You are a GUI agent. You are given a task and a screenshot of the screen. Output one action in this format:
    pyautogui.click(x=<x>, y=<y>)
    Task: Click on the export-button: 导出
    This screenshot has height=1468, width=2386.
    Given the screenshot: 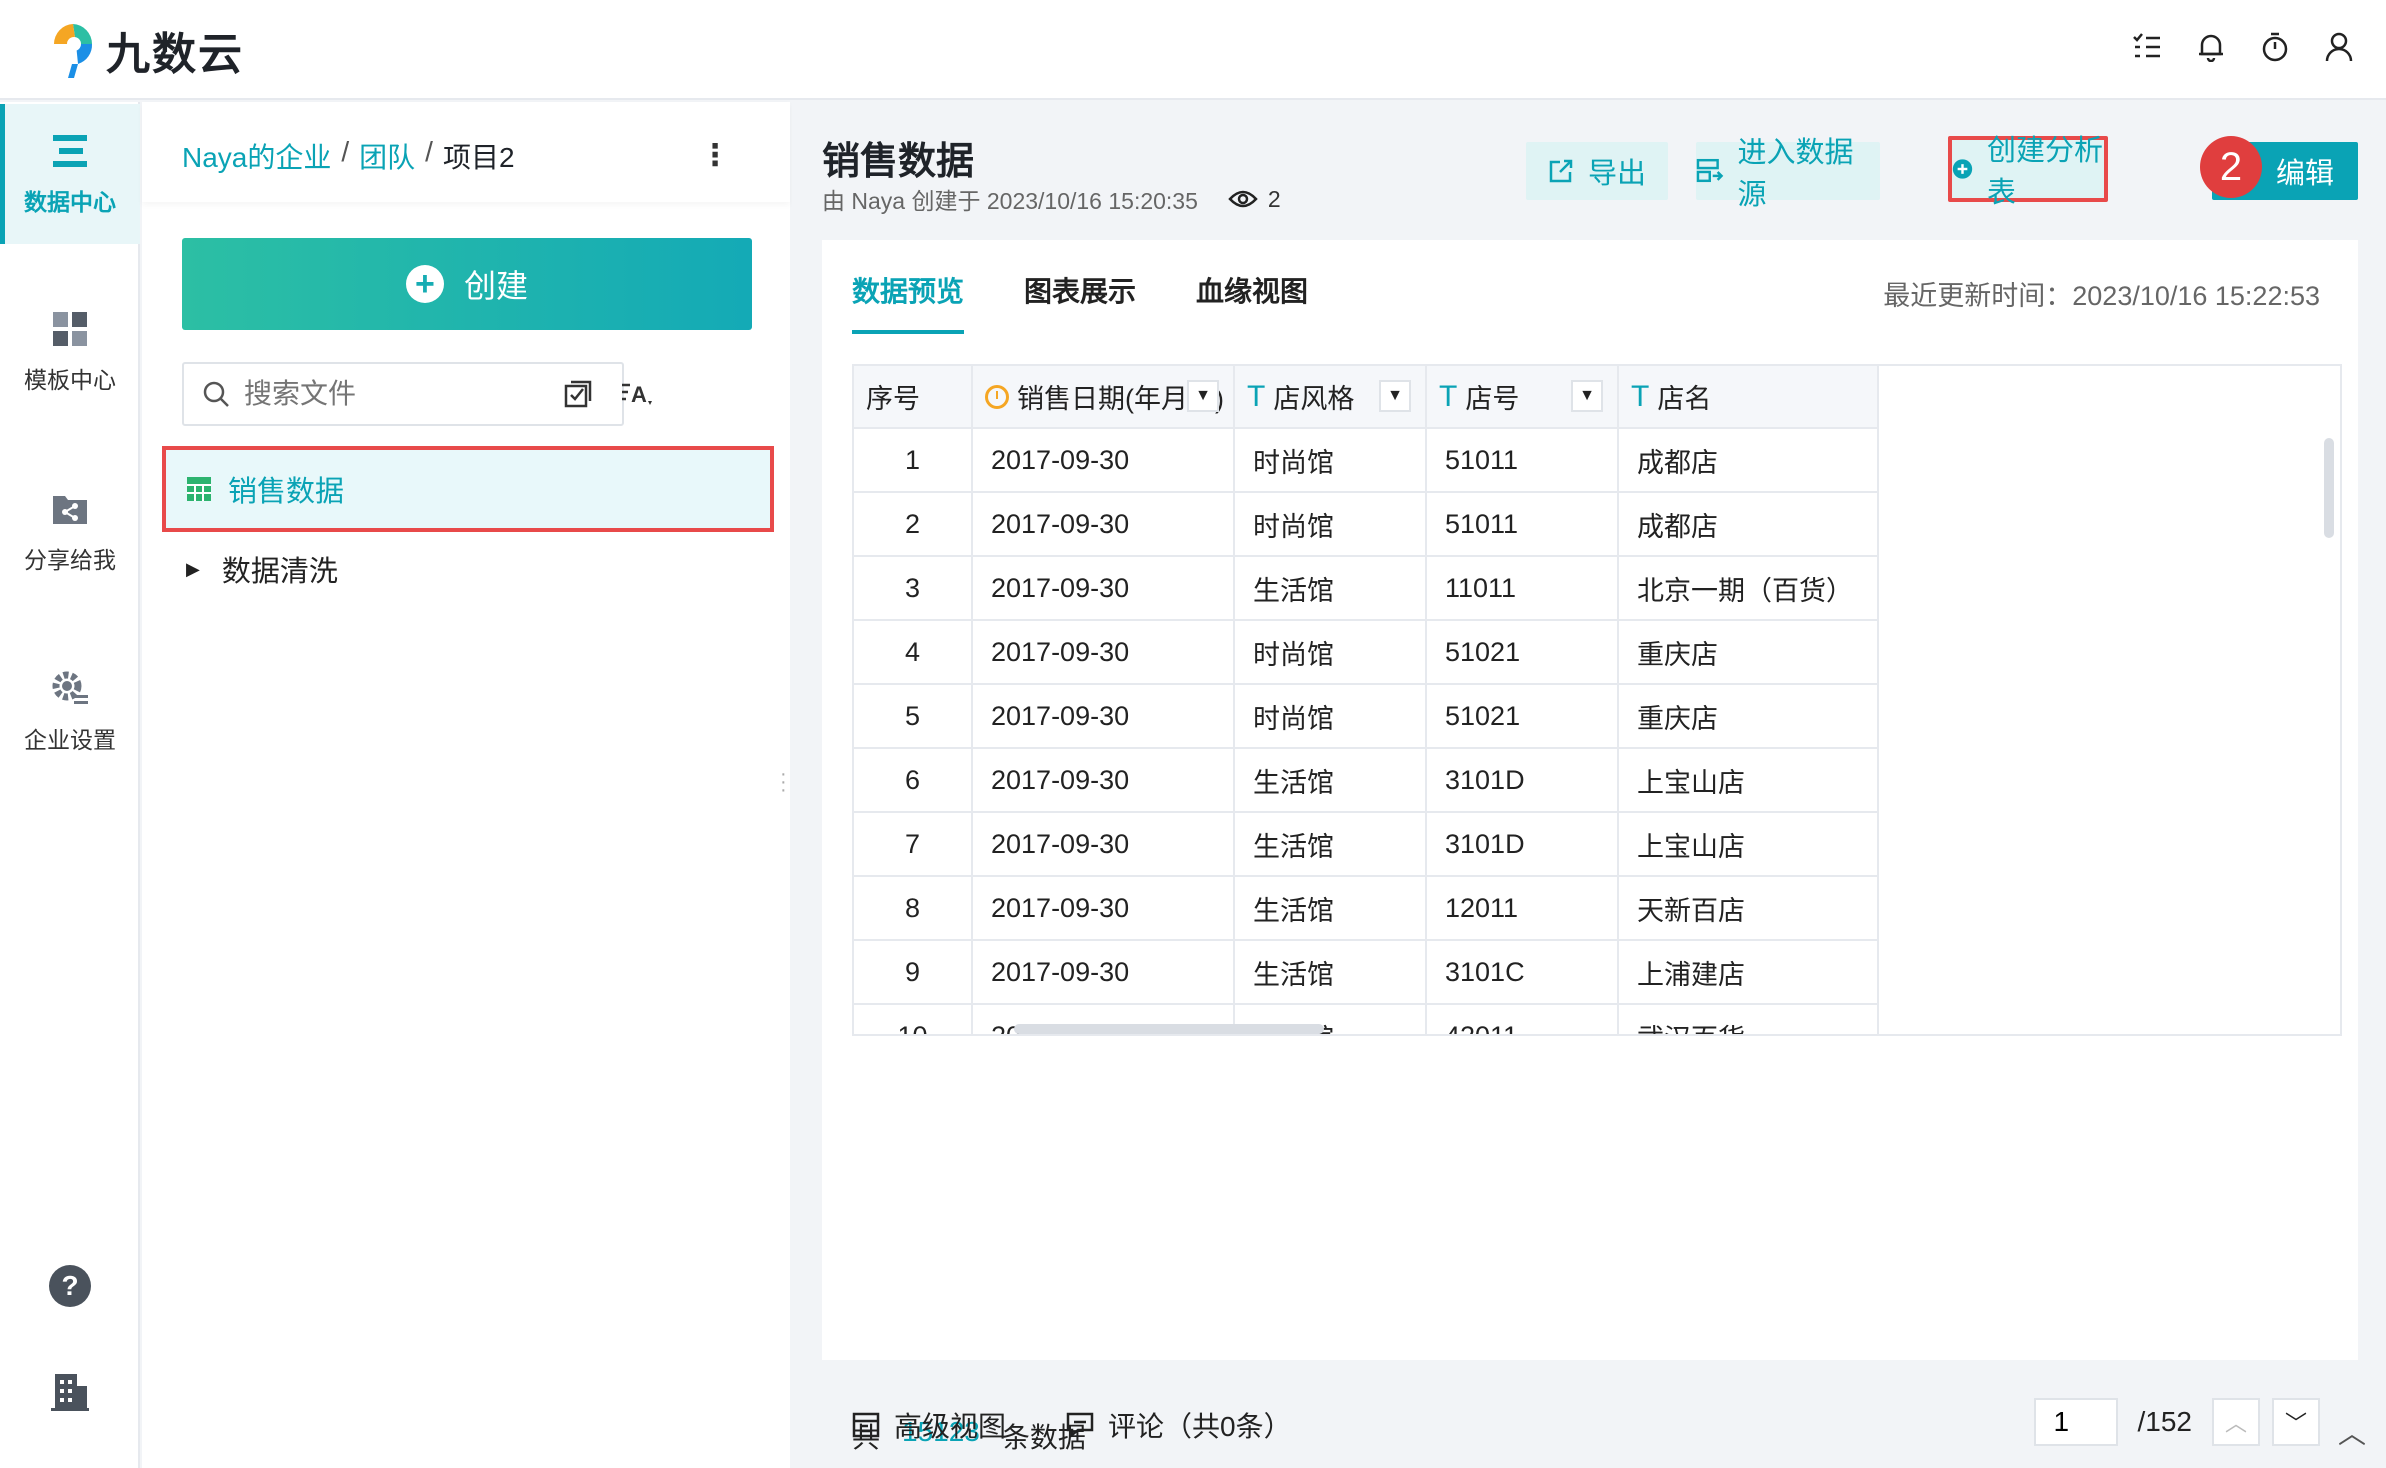 What is the action you would take?
    pyautogui.click(x=1597, y=171)
    